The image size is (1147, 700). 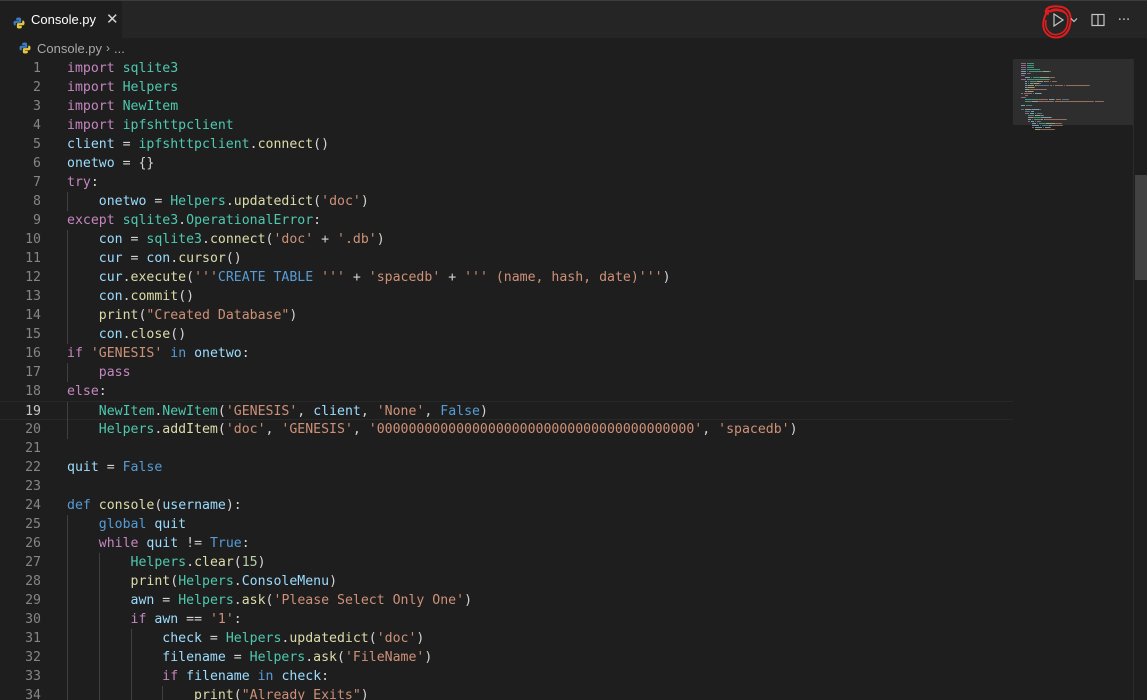 I want to click on code-line: 31 check = Helpers.updatedict('doc'), so click(x=506, y=638).